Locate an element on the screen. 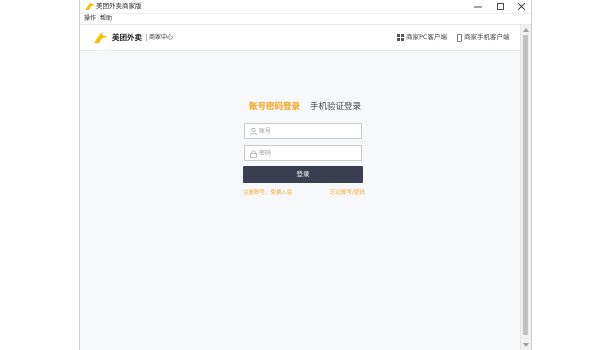  maximize-button is located at coordinates (500, 6).